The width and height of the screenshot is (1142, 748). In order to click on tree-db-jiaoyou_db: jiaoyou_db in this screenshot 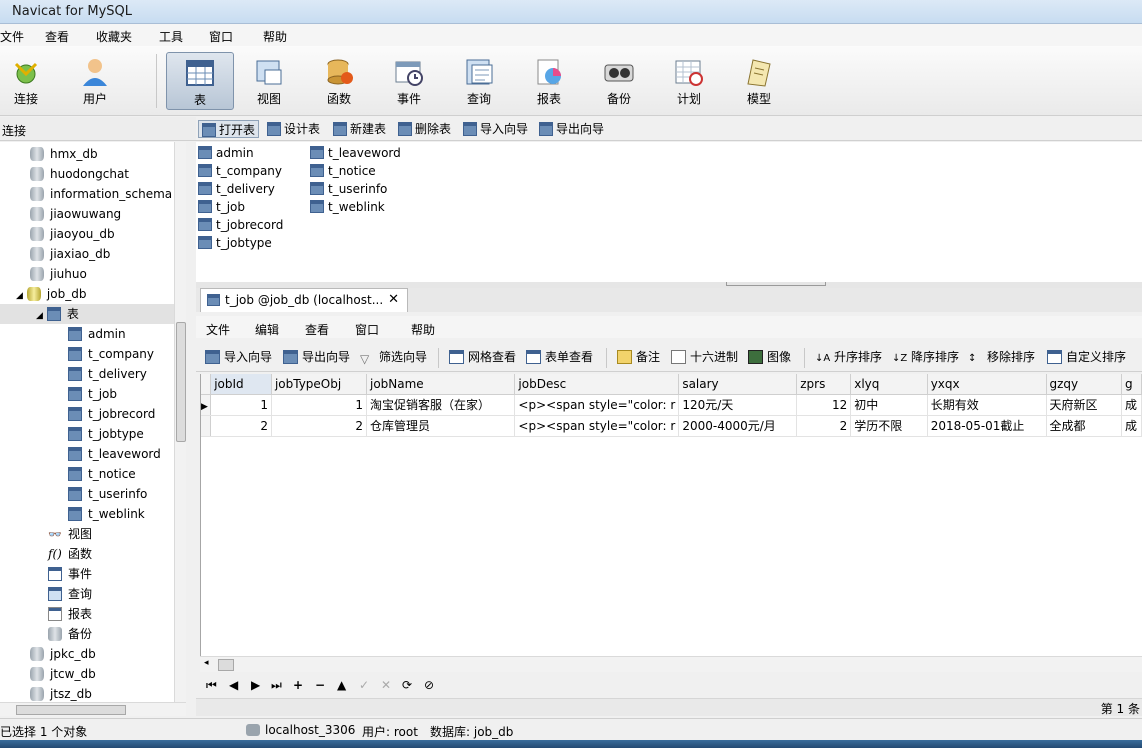, I will do `click(72, 234)`.